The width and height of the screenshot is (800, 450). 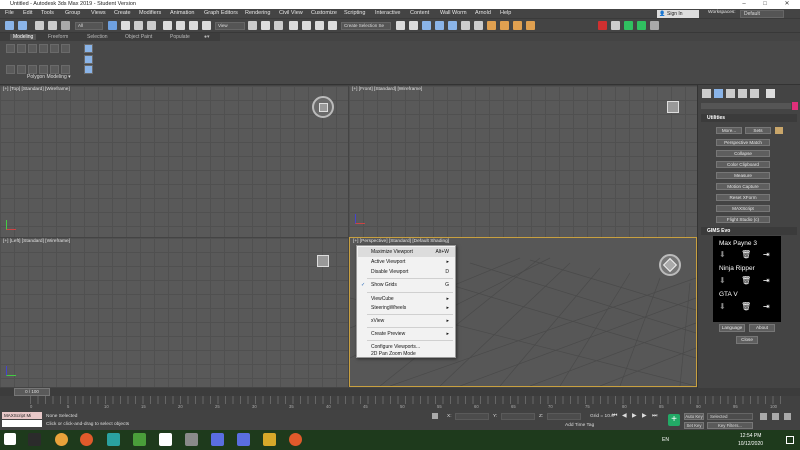 What do you see at coordinates (530, 25) in the screenshot?
I see `render-production-icon` at bounding box center [530, 25].